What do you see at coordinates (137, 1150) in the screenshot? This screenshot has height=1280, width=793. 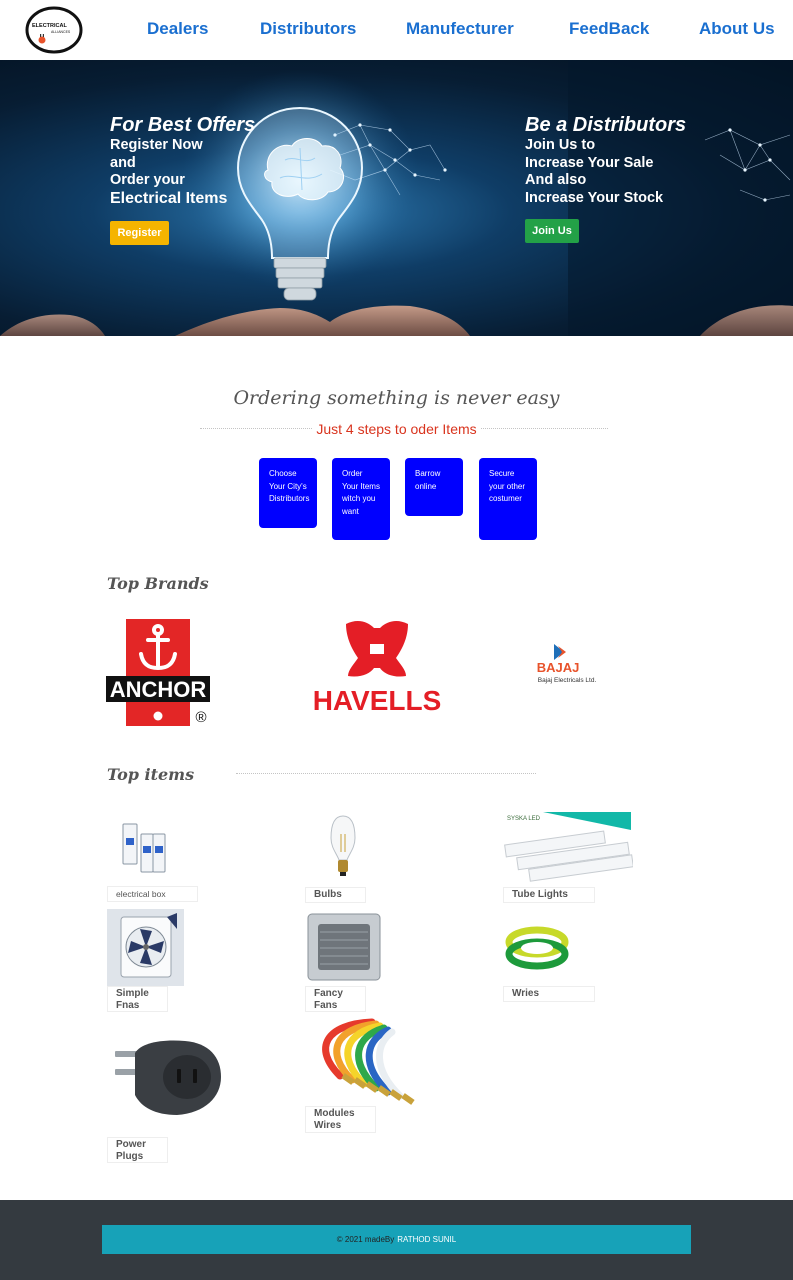 I see `item-power-plugs-label: Power Plugs` at bounding box center [137, 1150].